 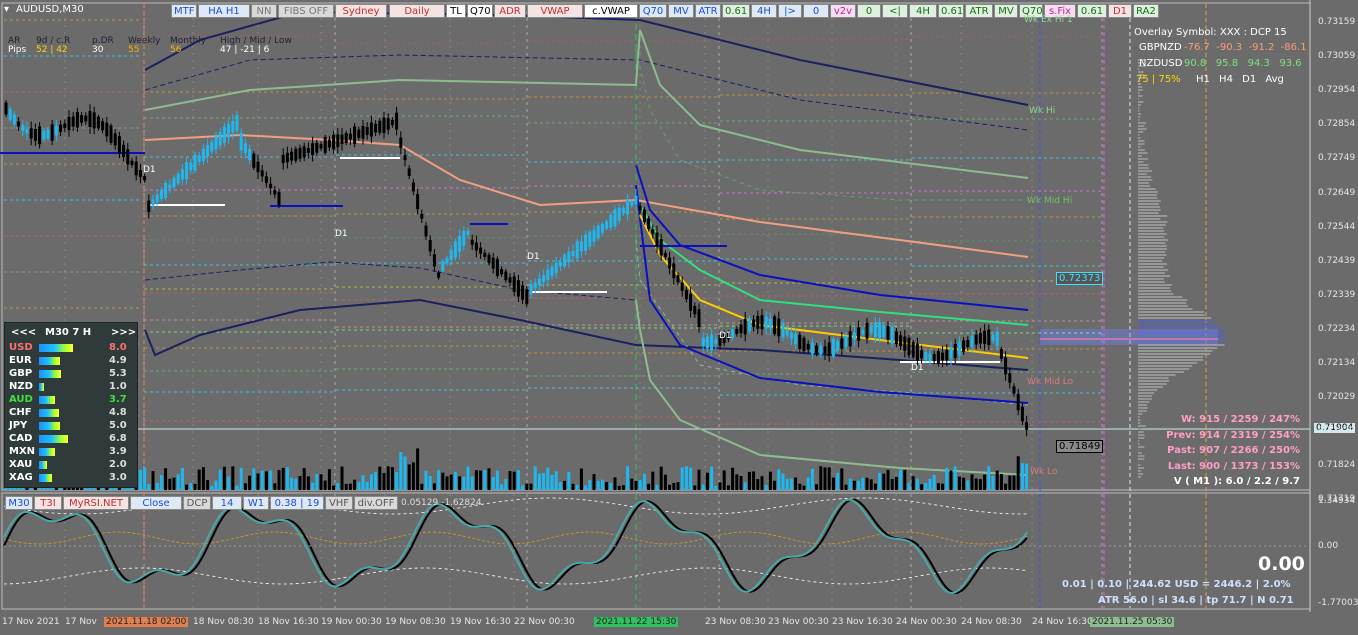 I want to click on toolbar-button-18: v2v, so click(x=843, y=11).